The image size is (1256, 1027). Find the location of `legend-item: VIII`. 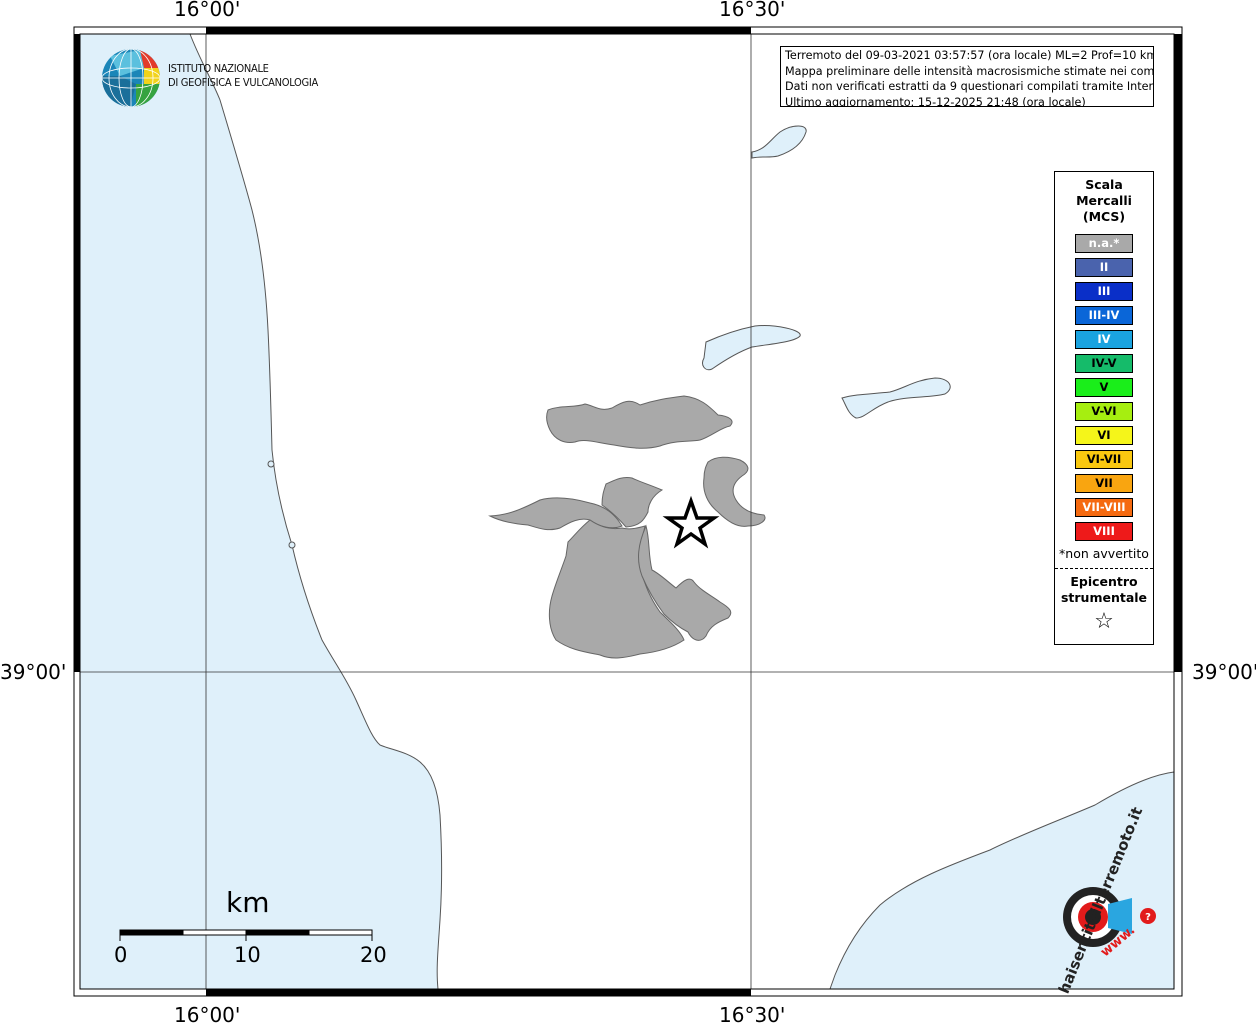

legend-item: VIII is located at coordinates (1104, 531).